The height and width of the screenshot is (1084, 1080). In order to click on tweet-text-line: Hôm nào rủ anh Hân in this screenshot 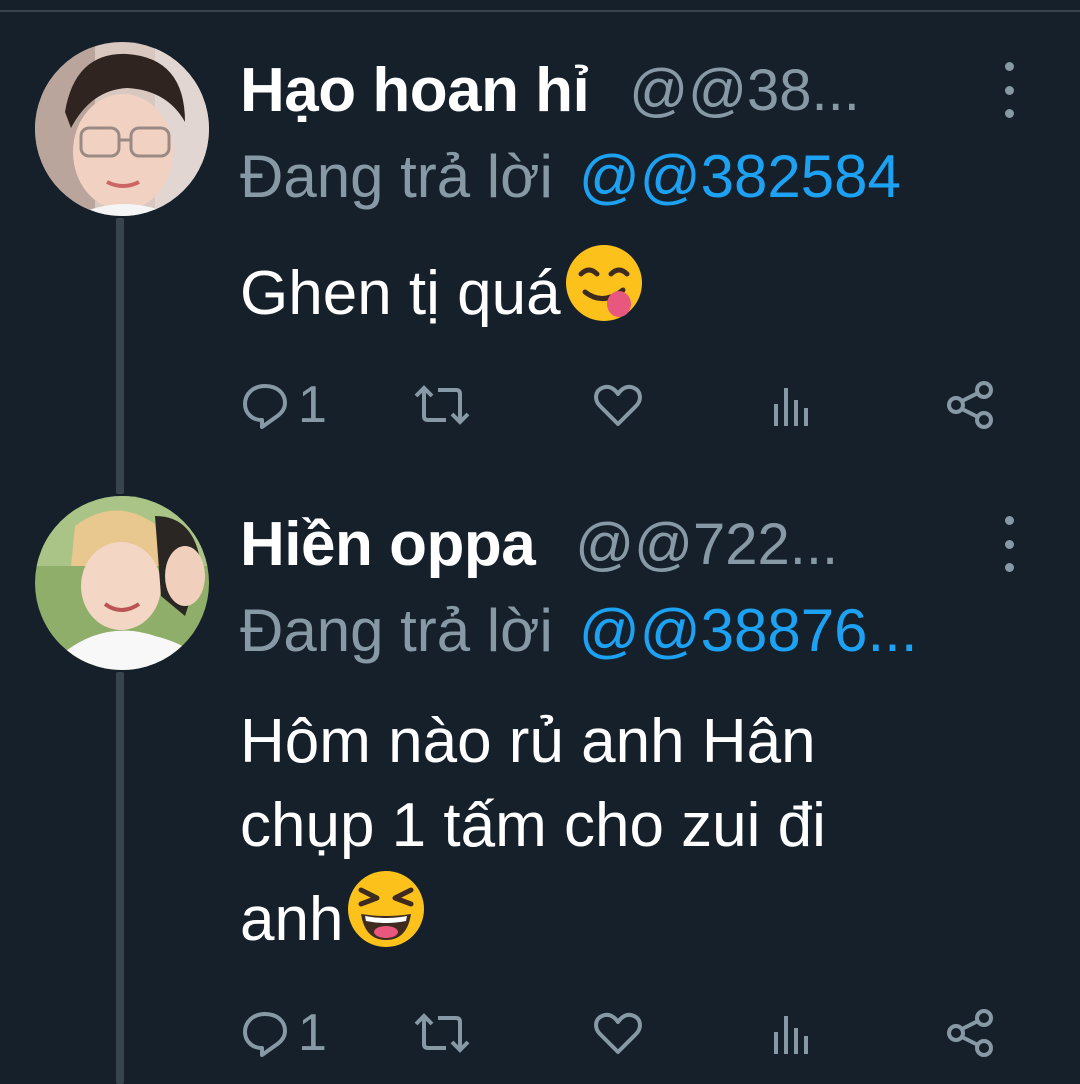, I will do `click(528, 741)`.